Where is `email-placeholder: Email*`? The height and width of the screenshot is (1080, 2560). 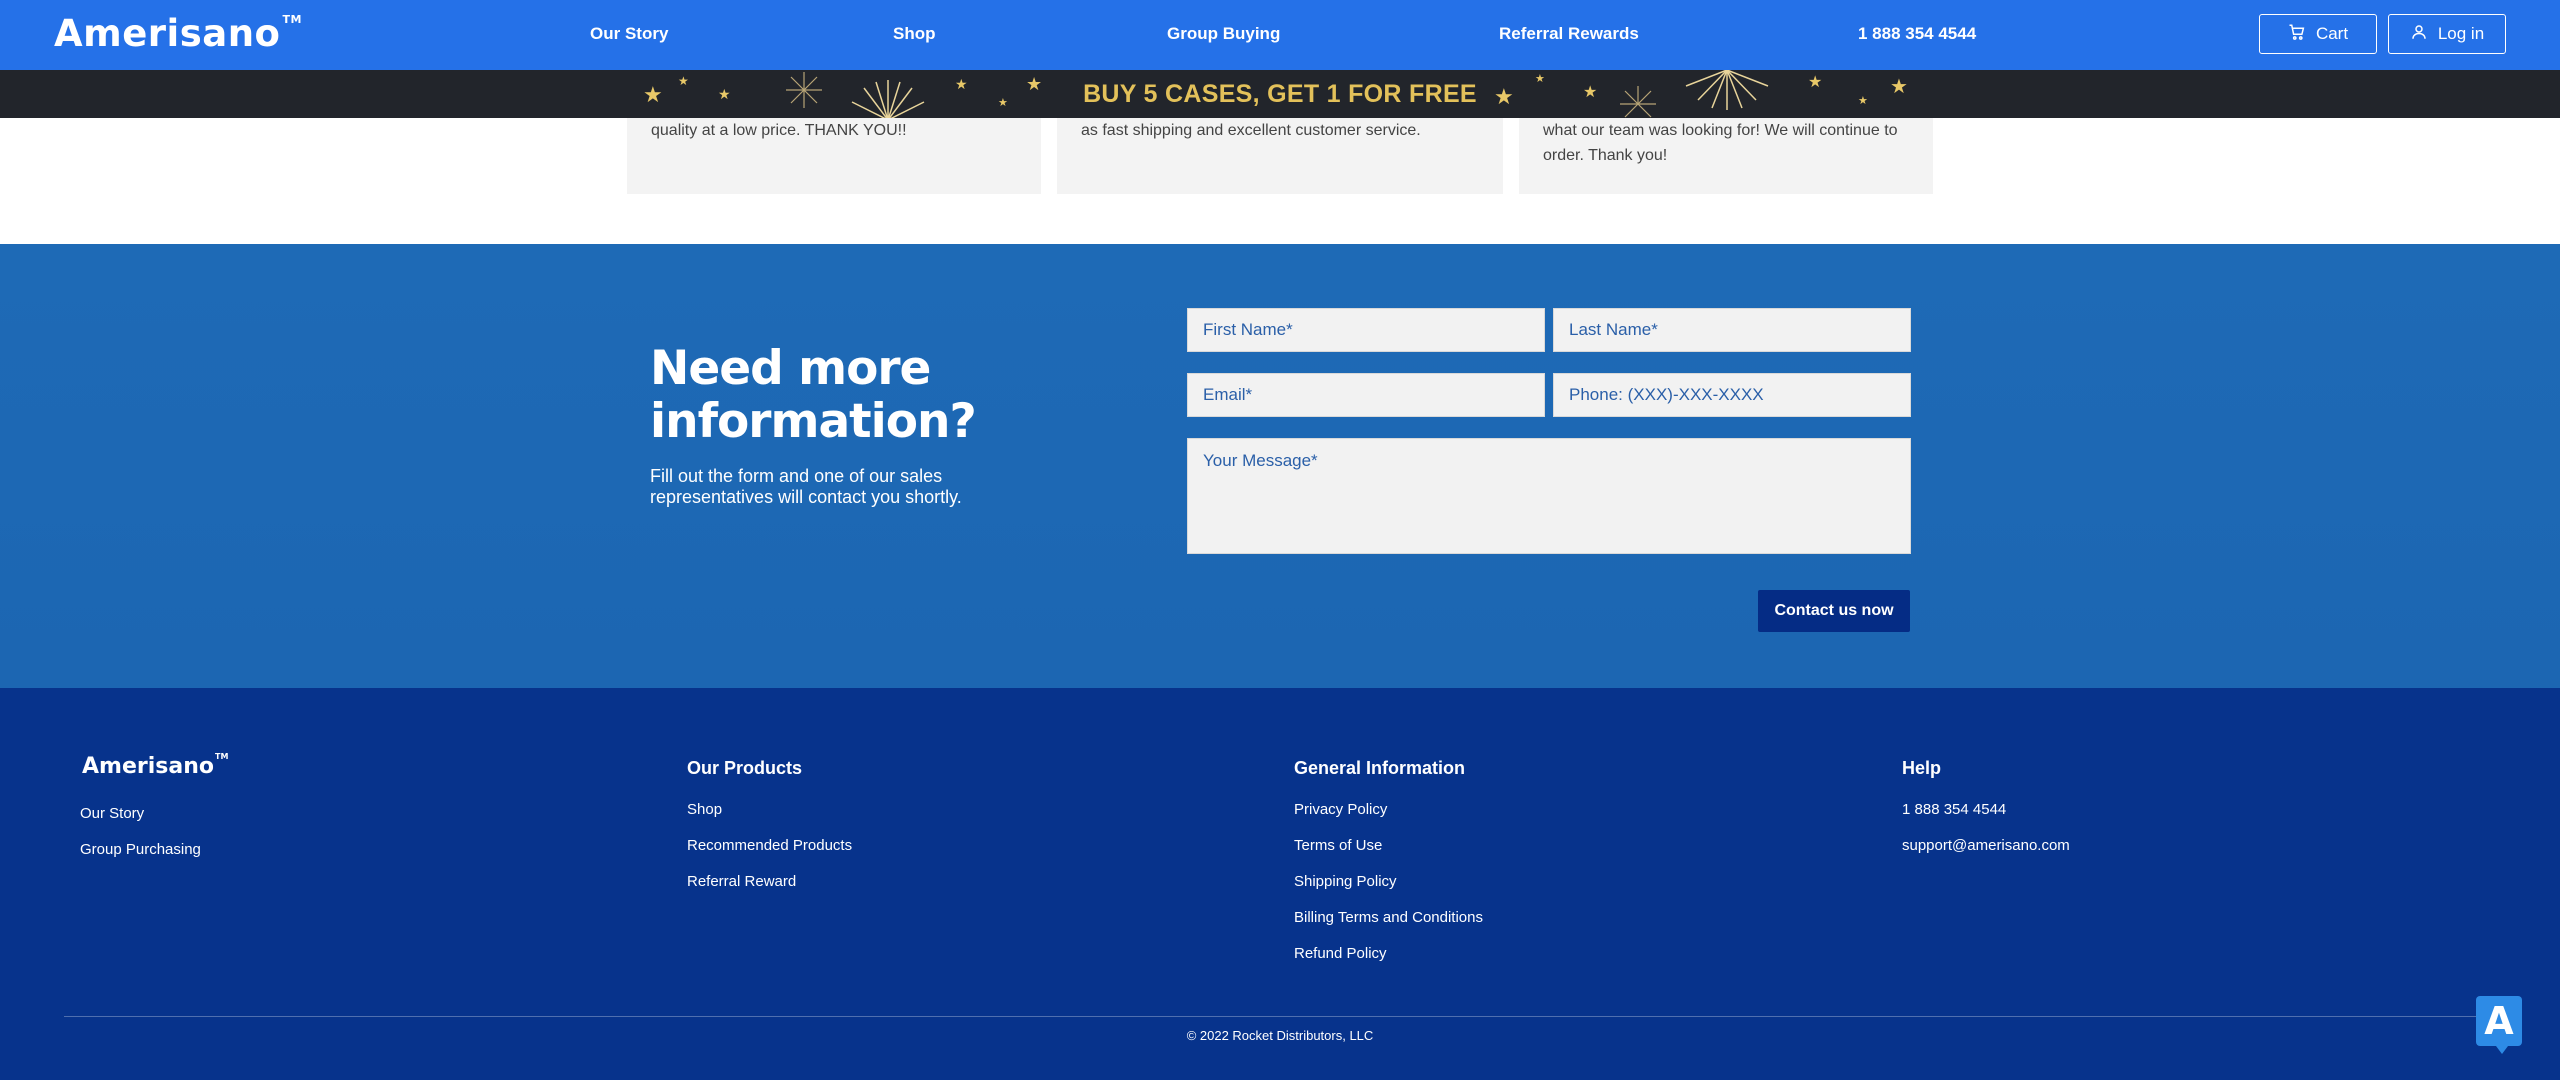 email-placeholder: Email* is located at coordinates (1228, 394).